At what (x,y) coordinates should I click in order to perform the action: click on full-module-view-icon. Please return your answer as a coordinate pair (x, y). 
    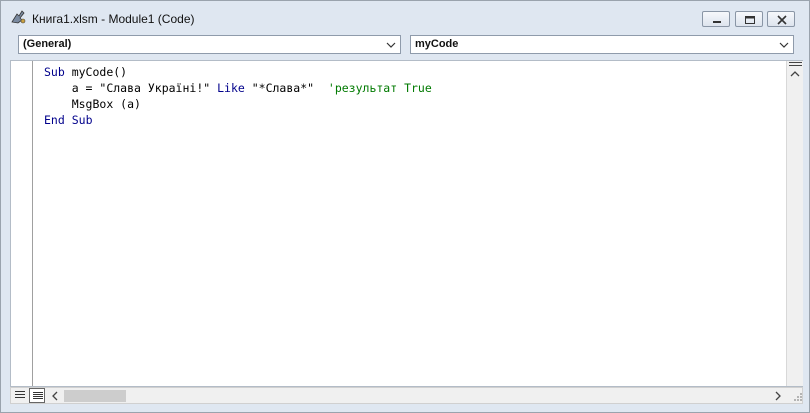
    Looking at the image, I should click on (38, 395).